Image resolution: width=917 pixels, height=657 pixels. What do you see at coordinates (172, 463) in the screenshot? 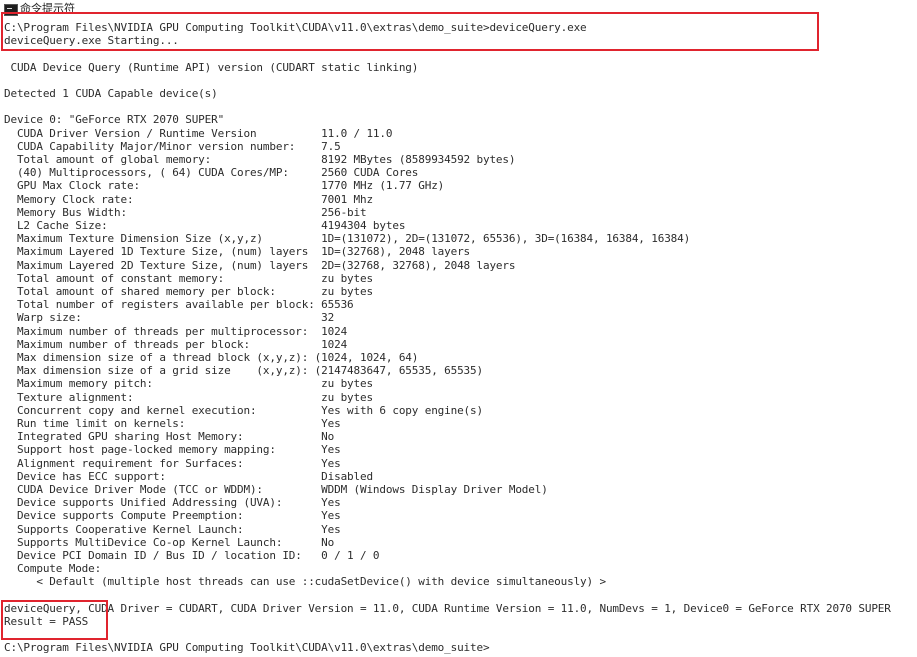
I see `console-line: Alignment requirement for Surfaces: Yes` at bounding box center [172, 463].